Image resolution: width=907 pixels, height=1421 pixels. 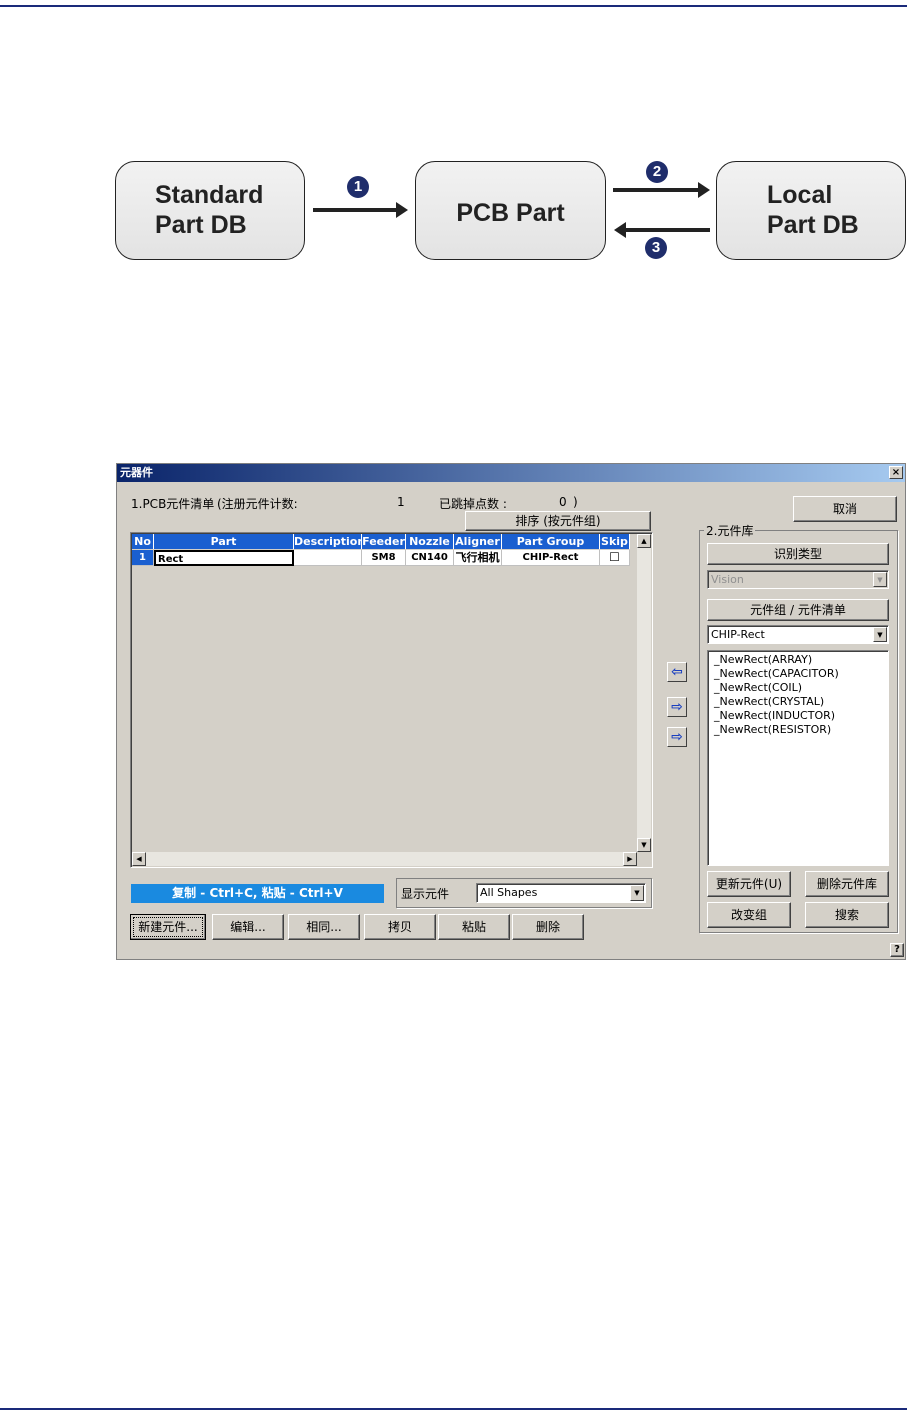 I want to click on cell-part-group: CHIP-Rect, so click(x=551, y=558).